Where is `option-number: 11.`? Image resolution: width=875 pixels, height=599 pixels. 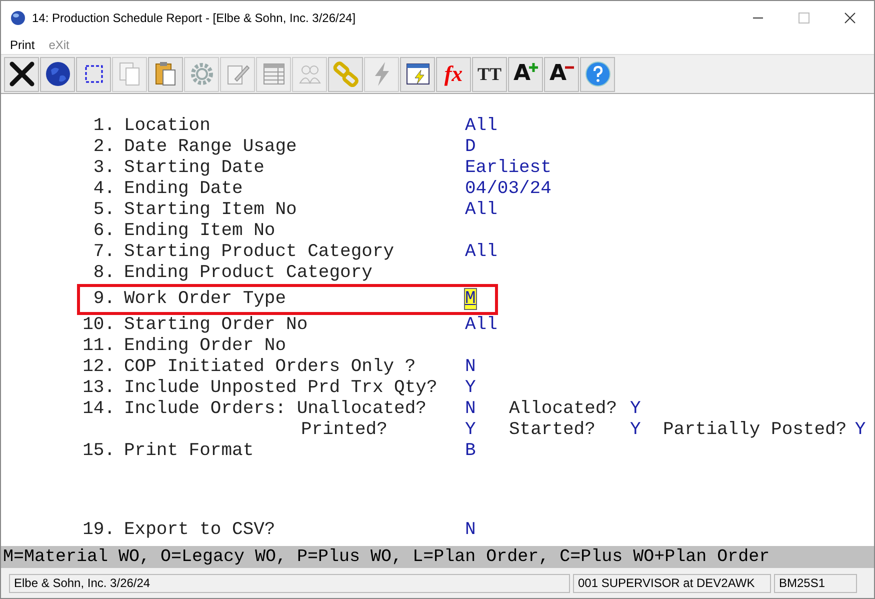 option-number: 11. is located at coordinates (98, 346).